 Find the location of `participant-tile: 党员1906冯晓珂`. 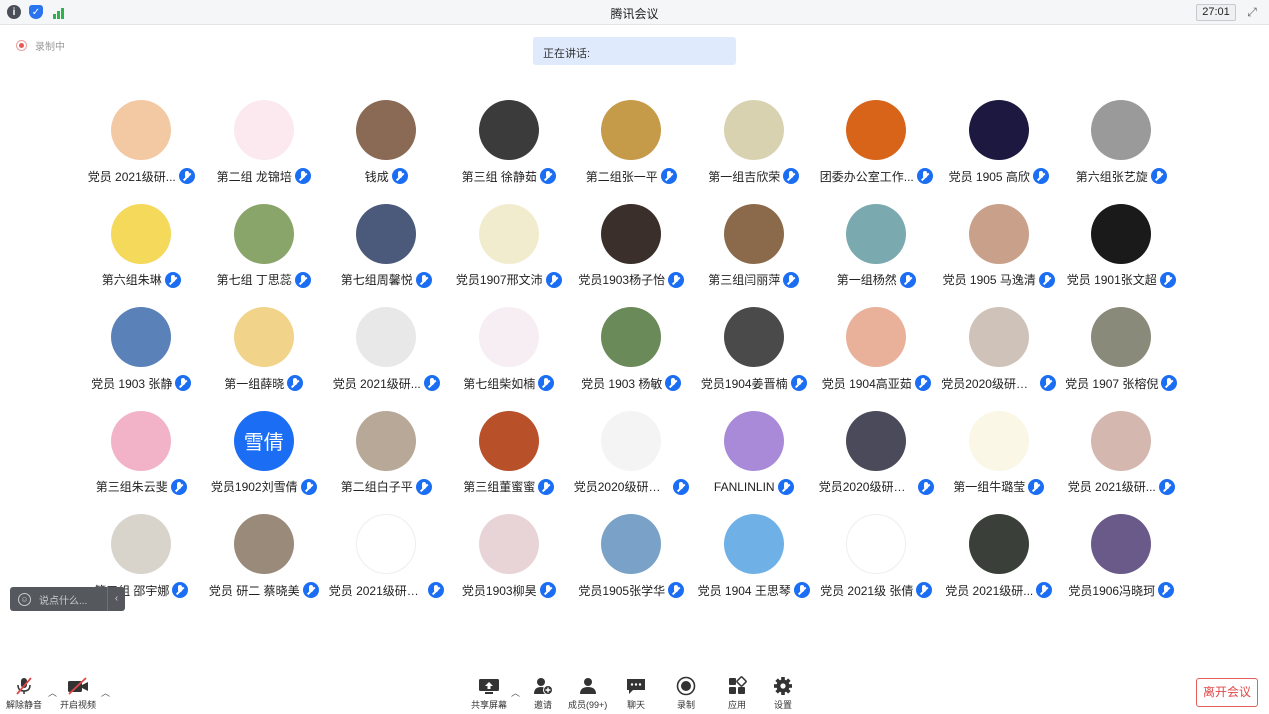

participant-tile: 党员1906冯晓珂 is located at coordinates (1121, 566).